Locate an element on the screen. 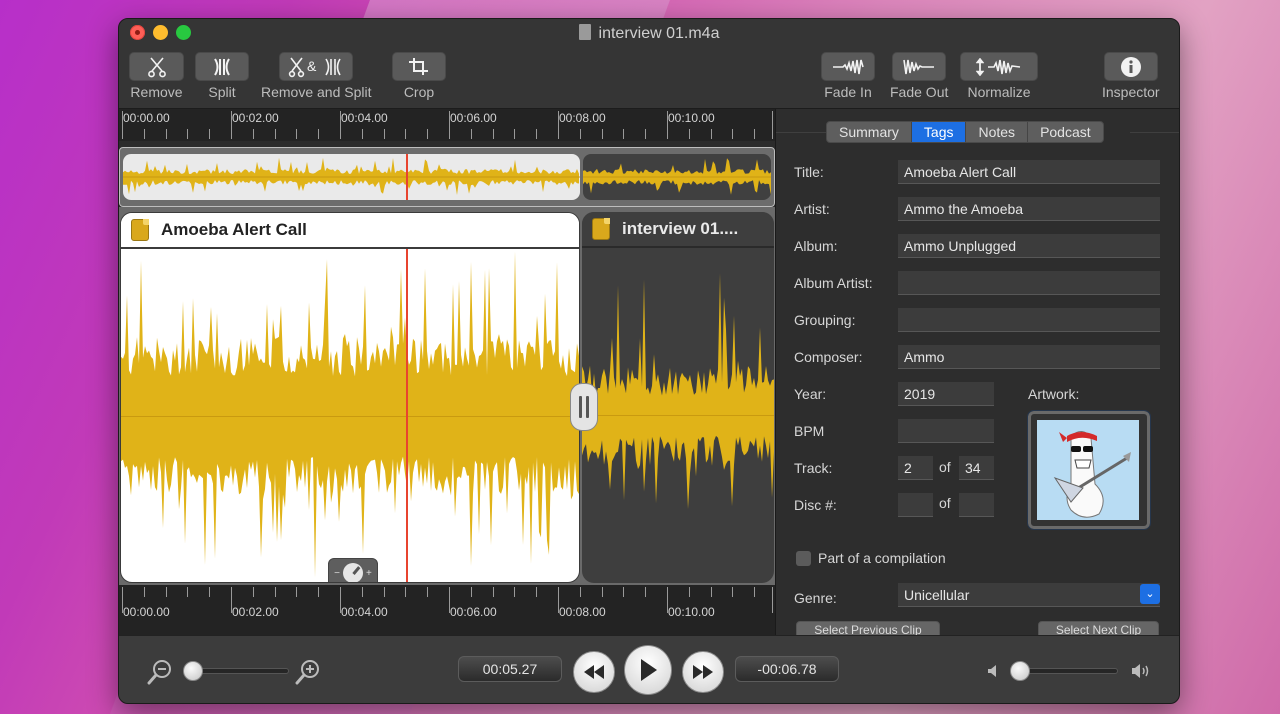 This screenshot has height=714, width=1280. overview-clip-interview is located at coordinates (677, 177).